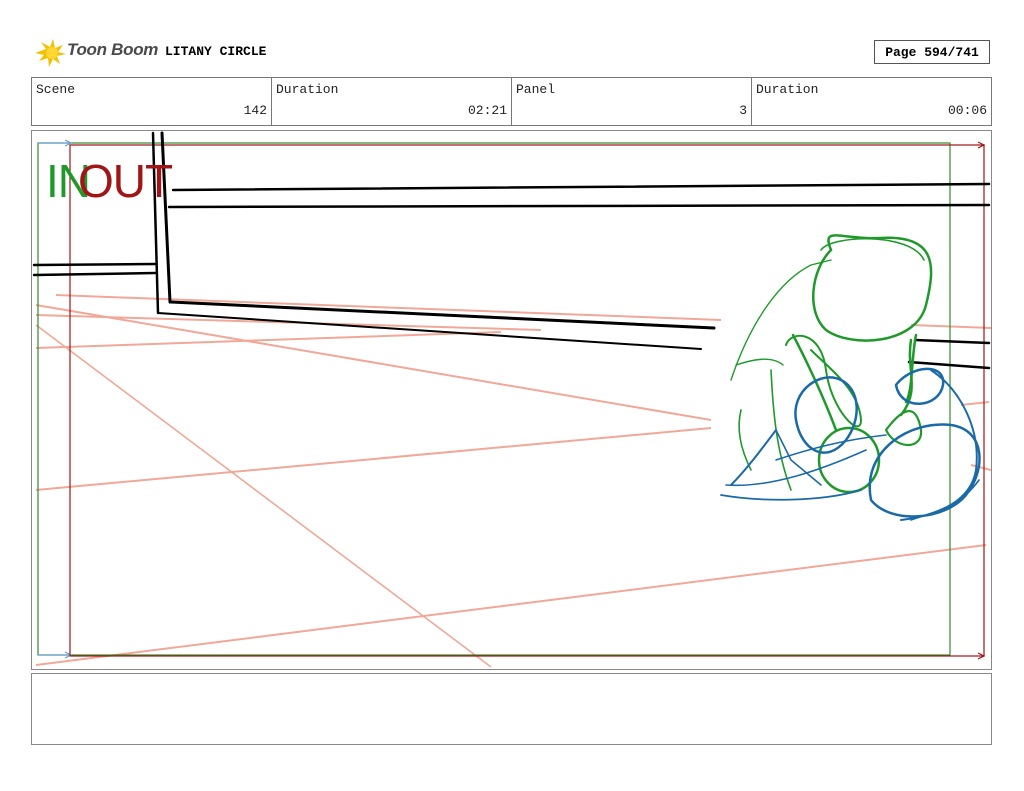 This screenshot has width=1024, height=791. What do you see at coordinates (392, 101) in the screenshot?
I see `scene-duration-cell: Duration 02:21` at bounding box center [392, 101].